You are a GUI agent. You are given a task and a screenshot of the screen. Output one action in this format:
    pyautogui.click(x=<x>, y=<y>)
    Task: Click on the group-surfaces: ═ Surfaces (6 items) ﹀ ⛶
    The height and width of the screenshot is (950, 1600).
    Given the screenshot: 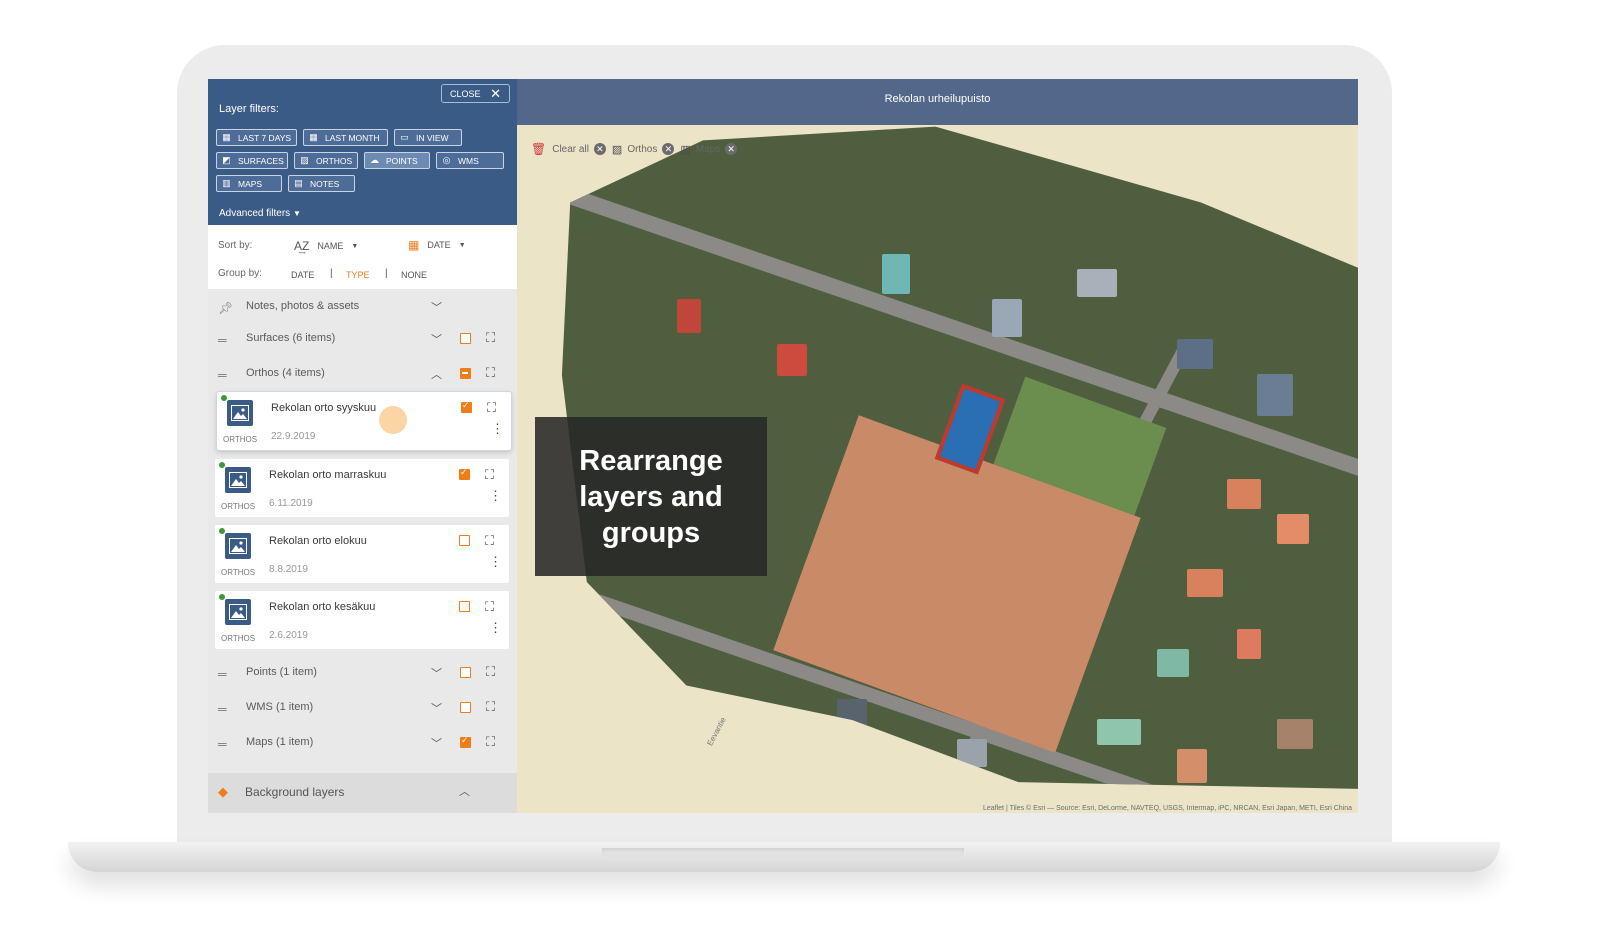 What is the action you would take?
    pyautogui.click(x=362, y=339)
    